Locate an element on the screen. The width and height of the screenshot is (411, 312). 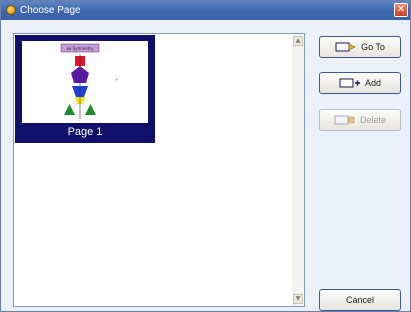
cancel-button: Cancel is located at coordinates (360, 300).